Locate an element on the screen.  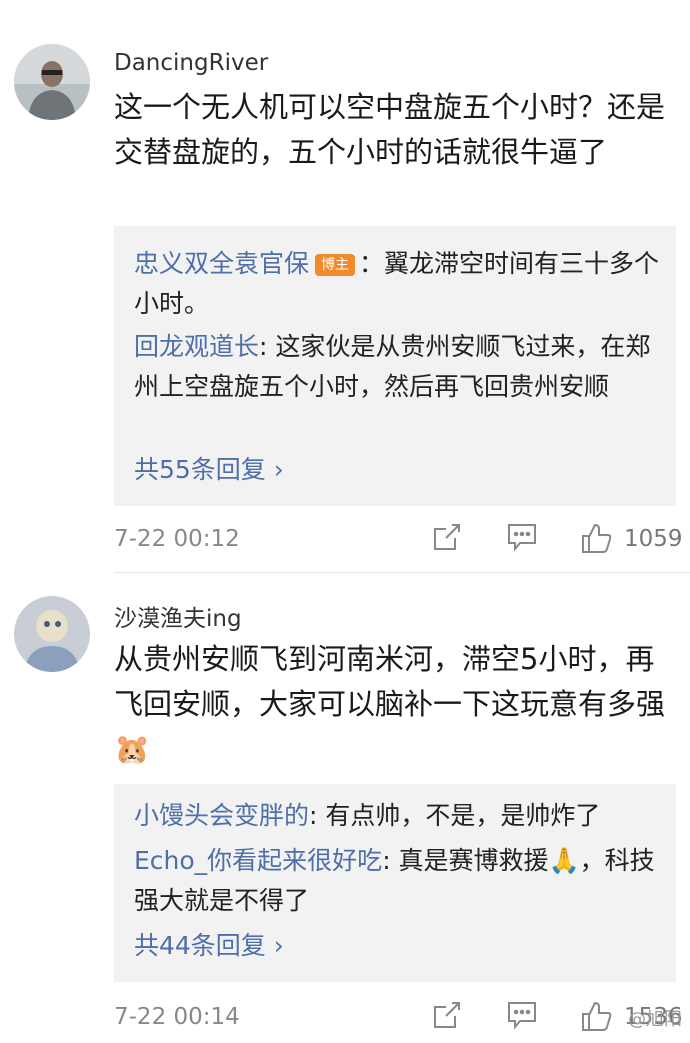
divider is located at coordinates (402, 572).